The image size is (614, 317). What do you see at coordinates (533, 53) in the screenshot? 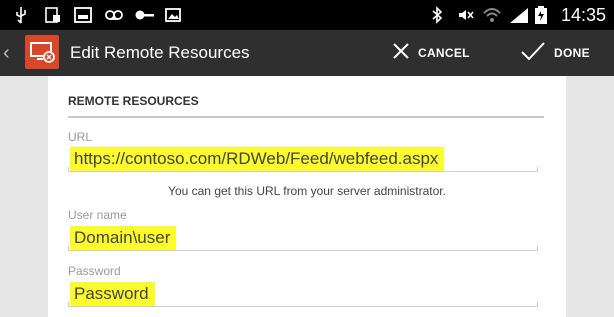
I see `checkmark-icon` at bounding box center [533, 53].